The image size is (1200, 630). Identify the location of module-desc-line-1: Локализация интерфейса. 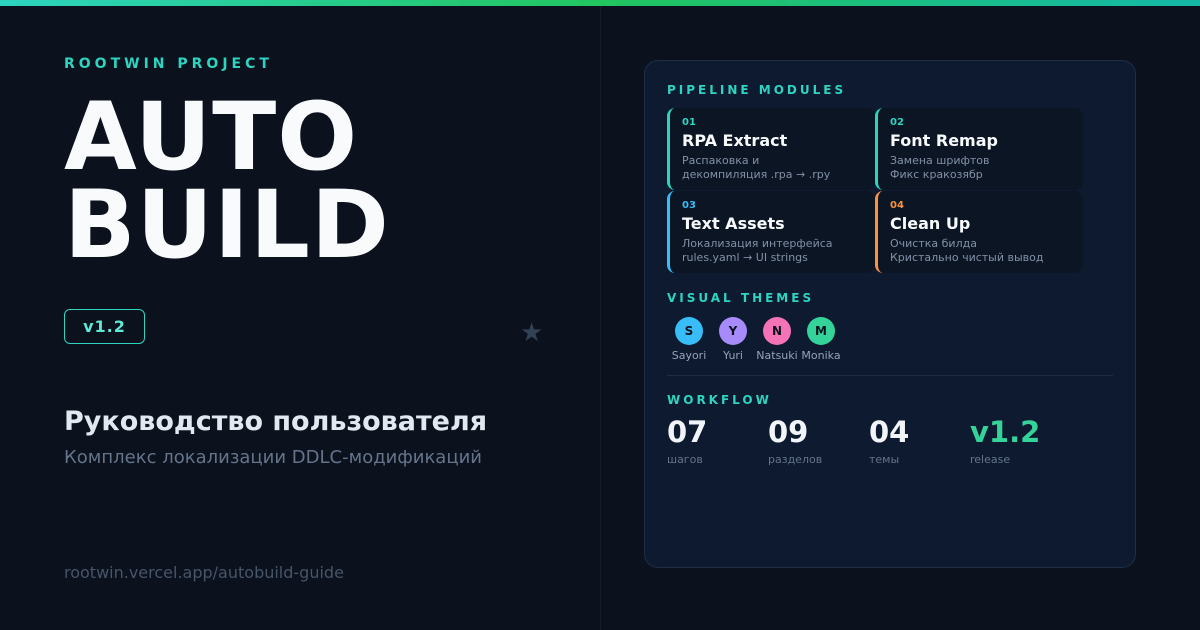
(757, 243).